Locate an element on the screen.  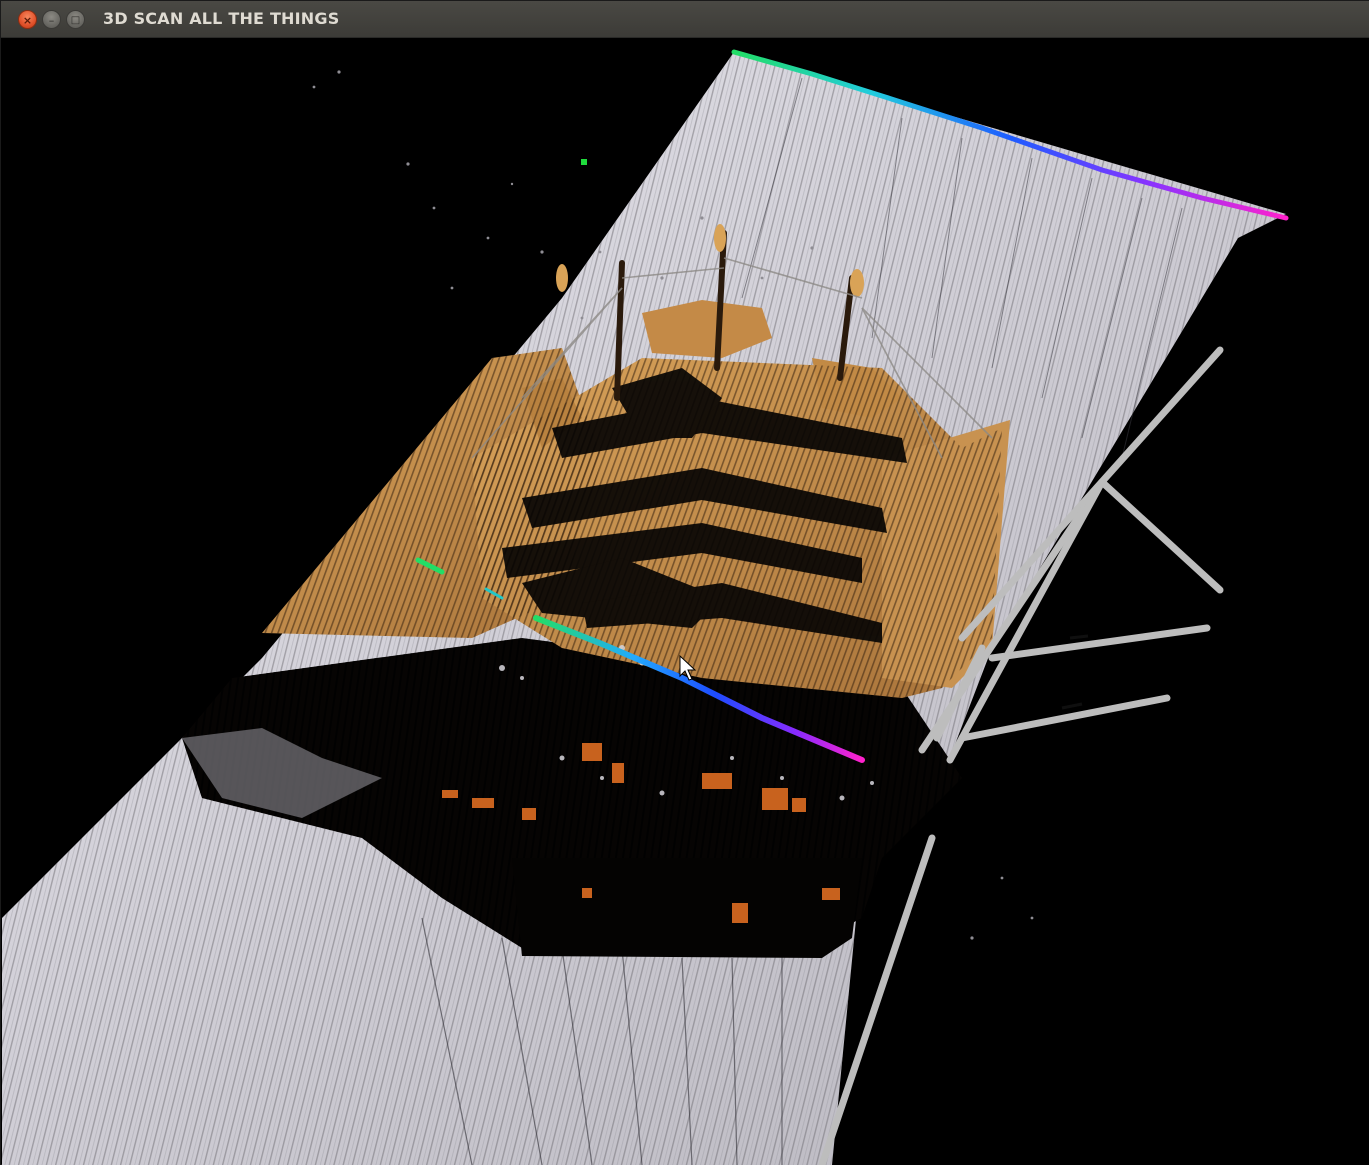
maximize-button: □ is located at coordinates (75, 19).